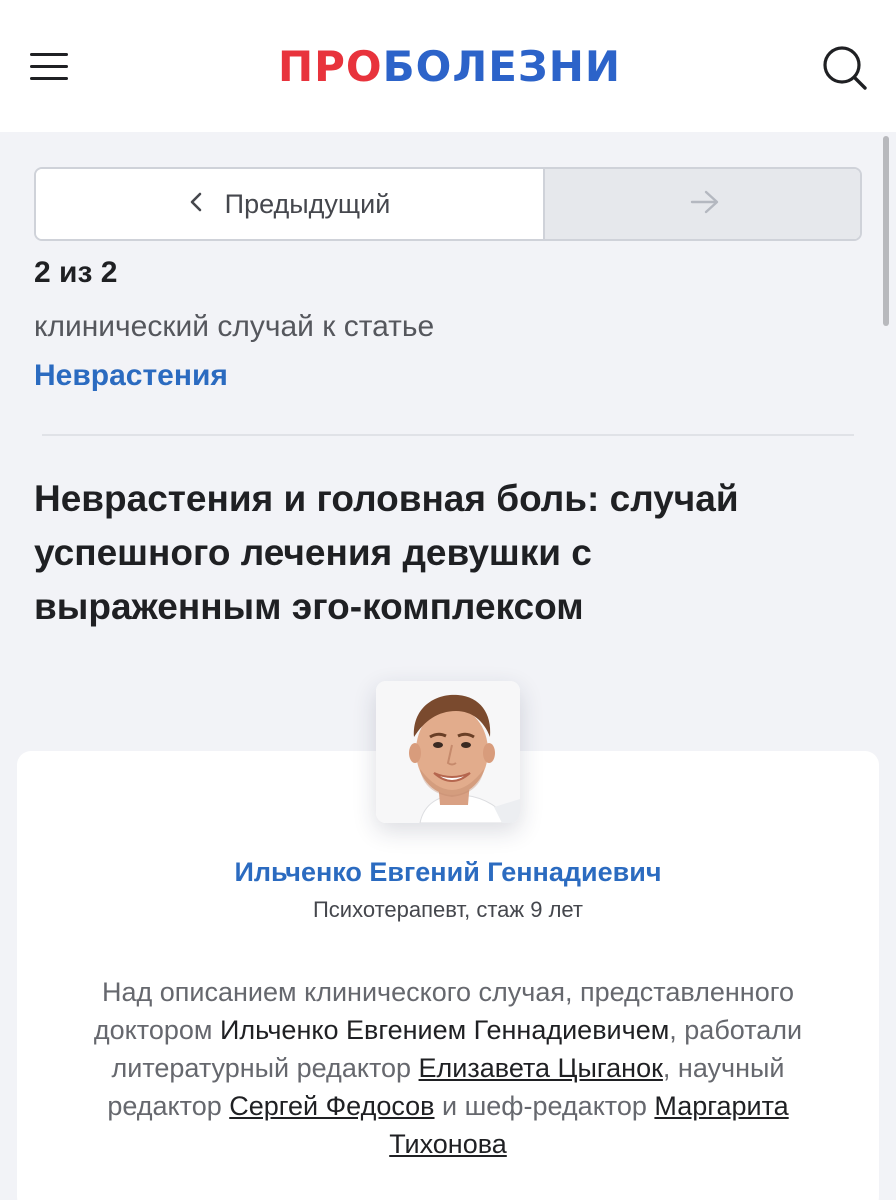 The height and width of the screenshot is (1200, 896). I want to click on credits-mid-3: и шеф-редактор, so click(544, 1106).